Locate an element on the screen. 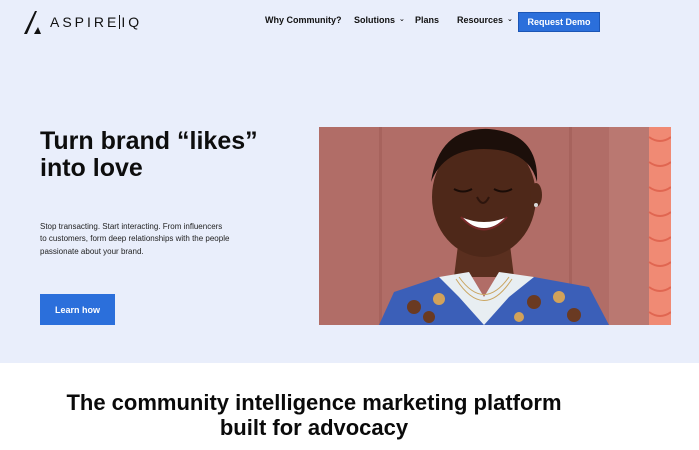  nav-plans-label: Plans is located at coordinates (427, 20).